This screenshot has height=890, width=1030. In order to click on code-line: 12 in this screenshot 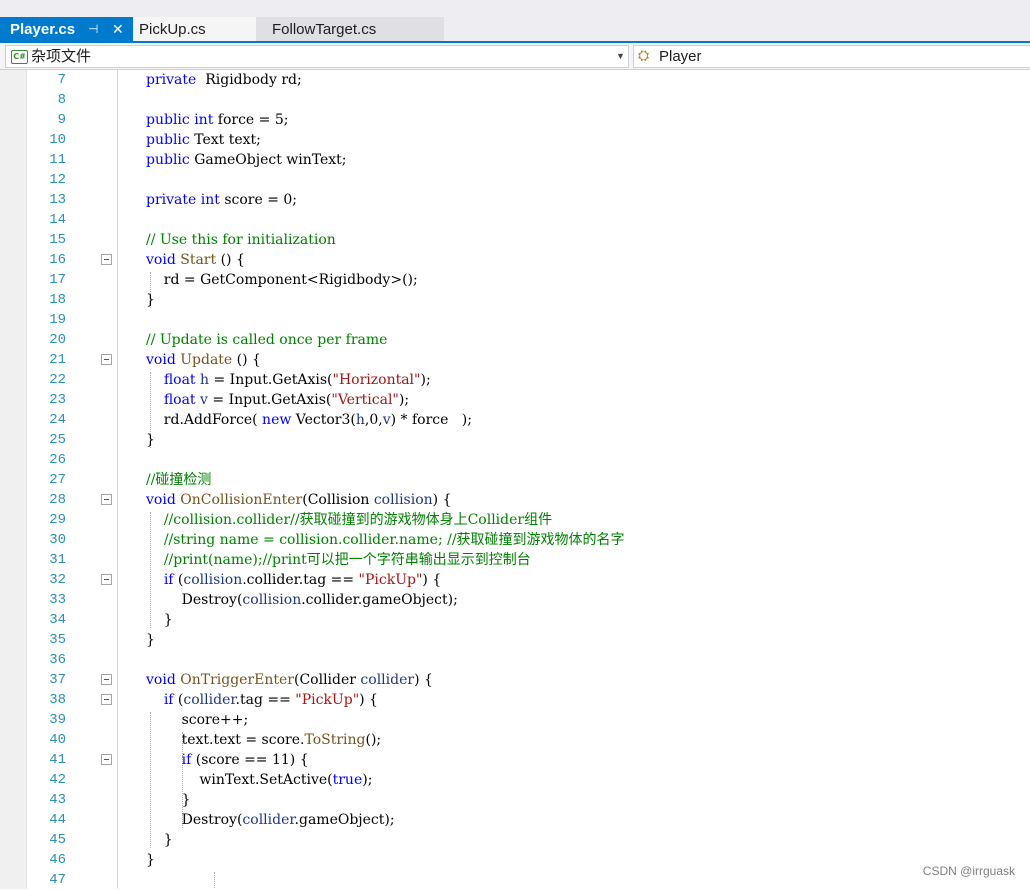, I will do `click(515, 180)`.